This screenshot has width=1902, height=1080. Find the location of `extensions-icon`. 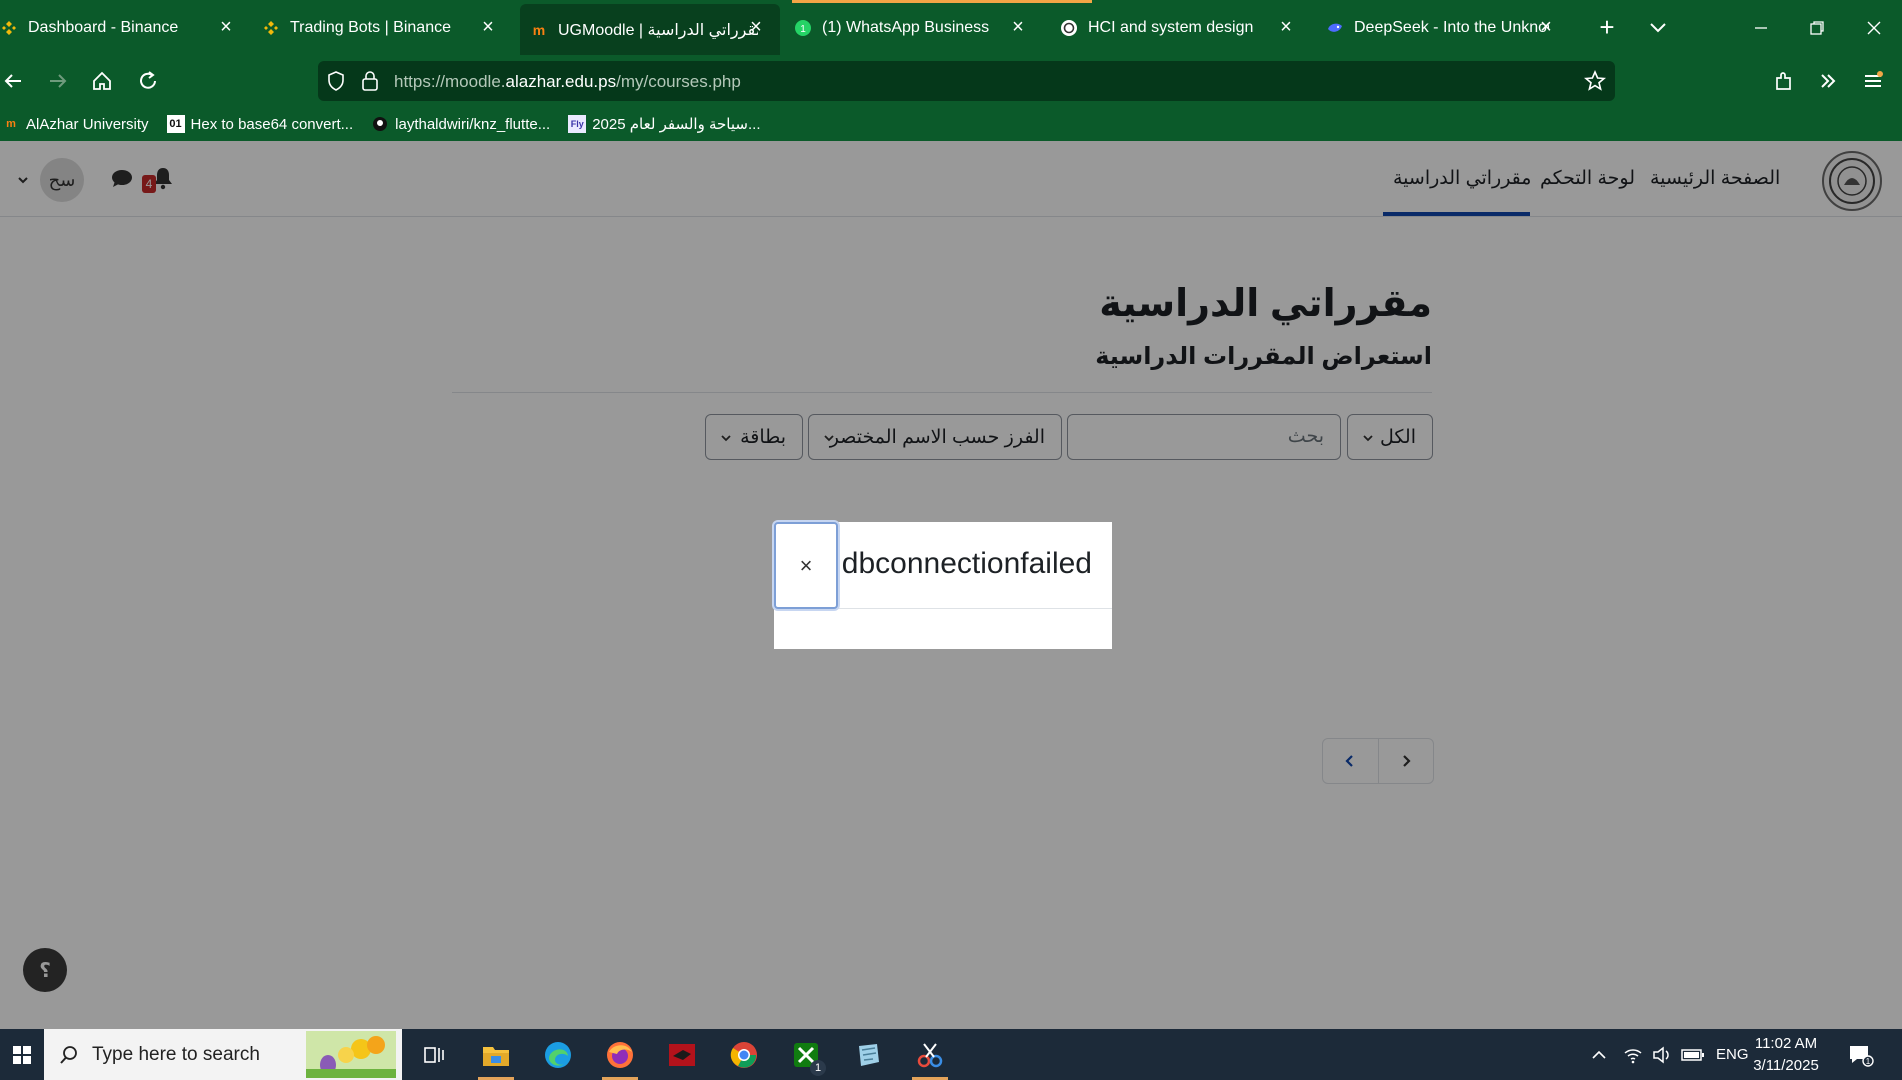

extensions-icon is located at coordinates (1784, 81).